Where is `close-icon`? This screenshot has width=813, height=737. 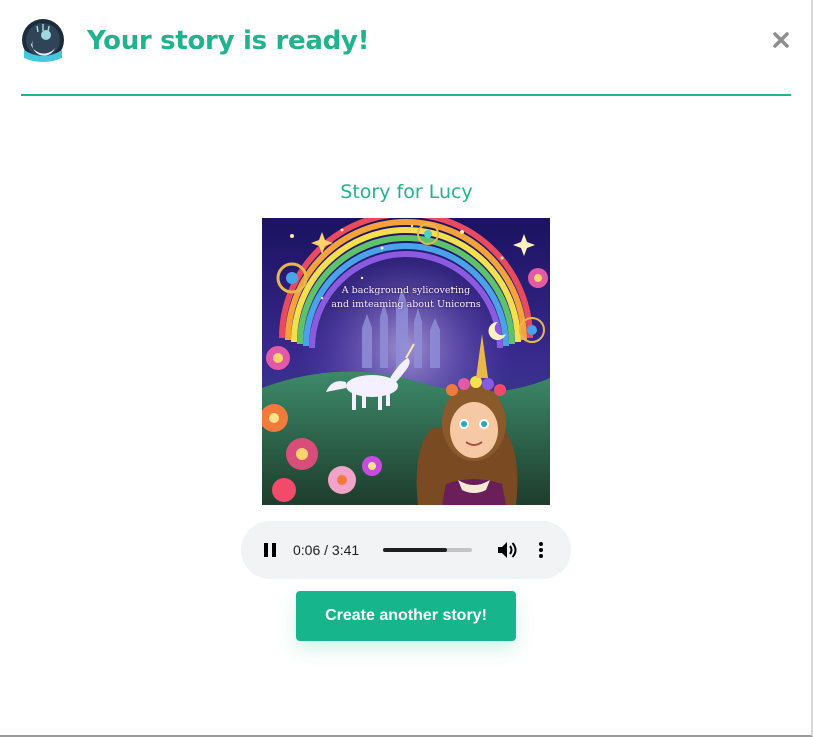 close-icon is located at coordinates (781, 40).